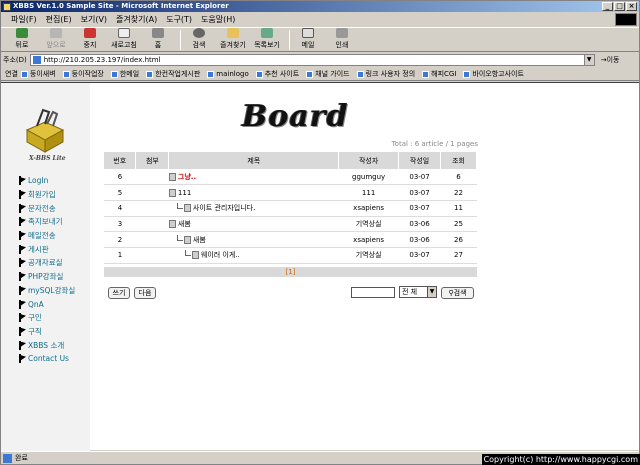 This screenshot has height=465, width=640. What do you see at coordinates (184, 193) in the screenshot?
I see `row-subject-link: 111` at bounding box center [184, 193].